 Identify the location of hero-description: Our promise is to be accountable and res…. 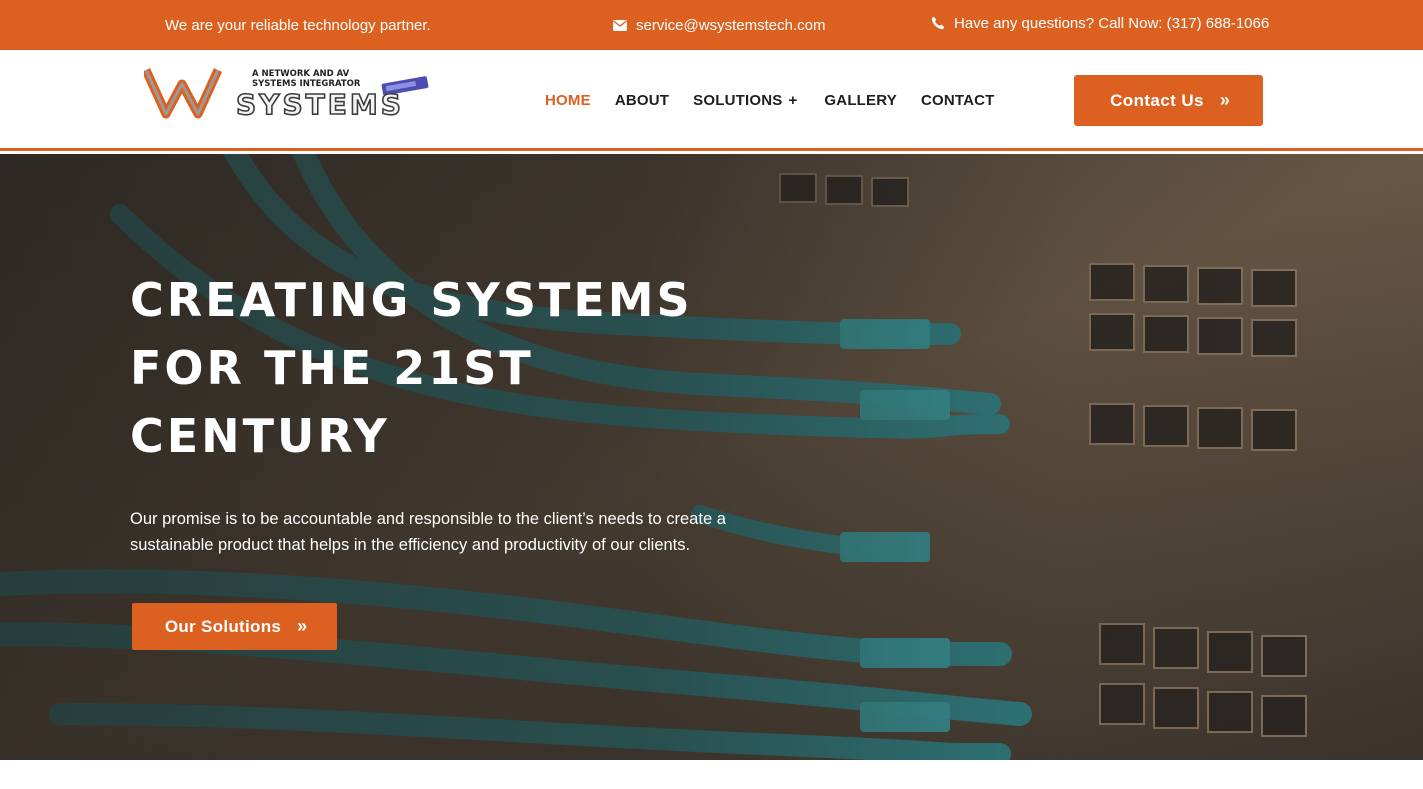
(428, 532).